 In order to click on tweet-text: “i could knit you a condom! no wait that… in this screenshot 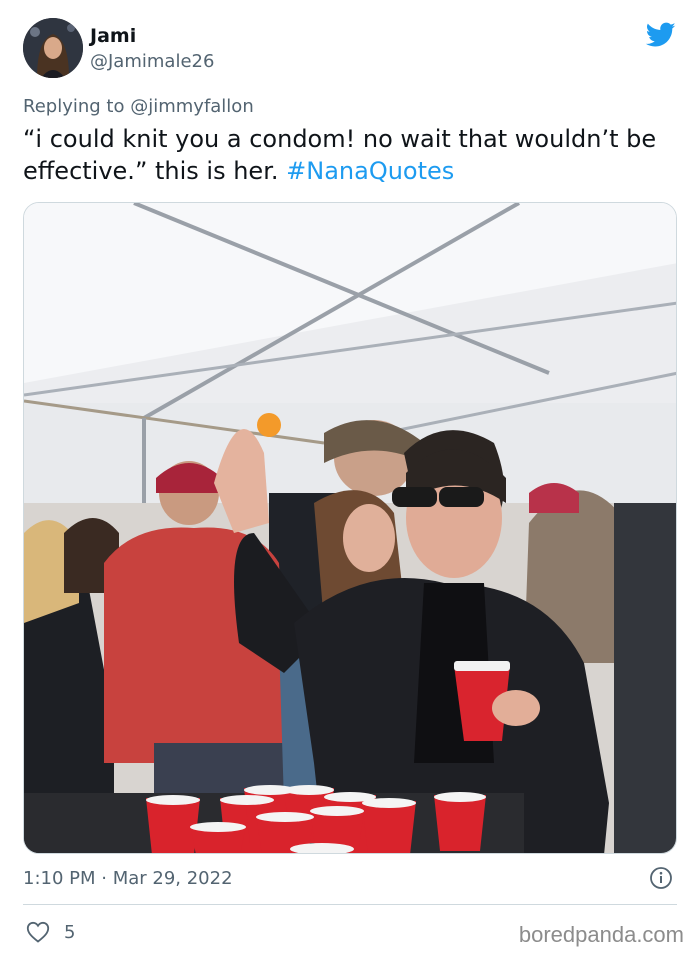, I will do `click(348, 155)`.